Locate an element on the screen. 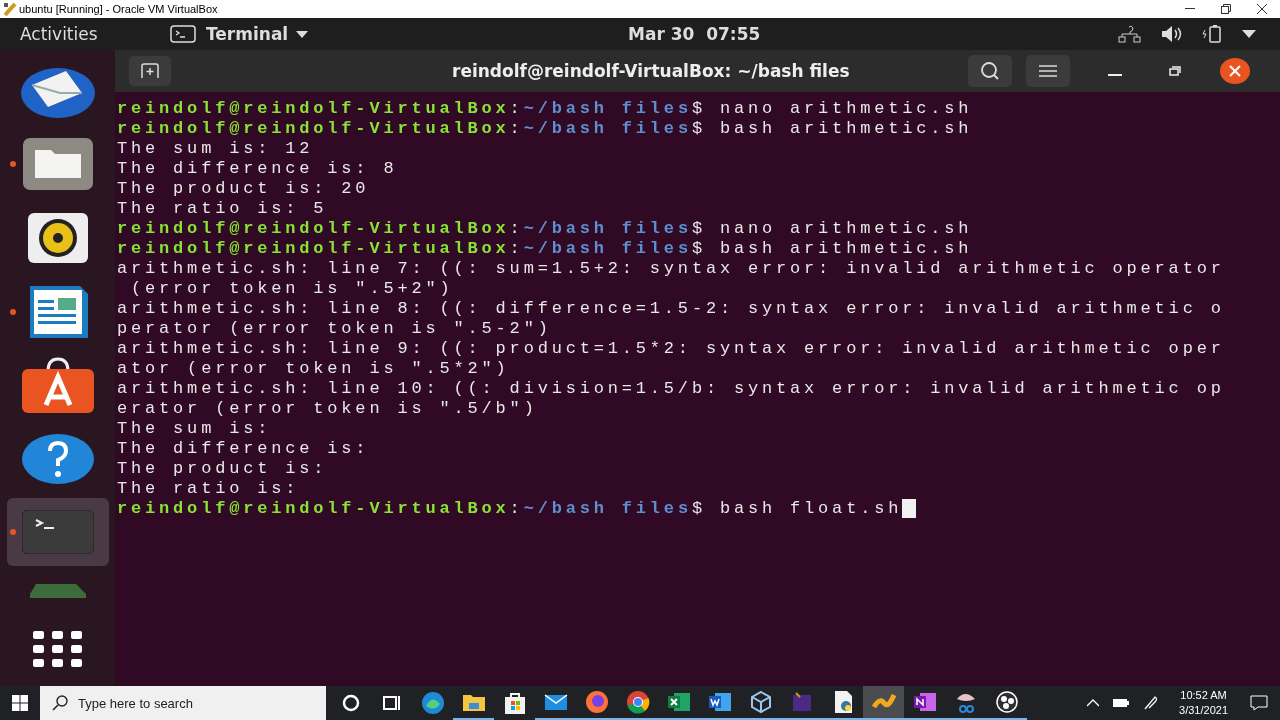 The height and width of the screenshot is (720, 1280). network-icon is located at coordinates (1130, 34).